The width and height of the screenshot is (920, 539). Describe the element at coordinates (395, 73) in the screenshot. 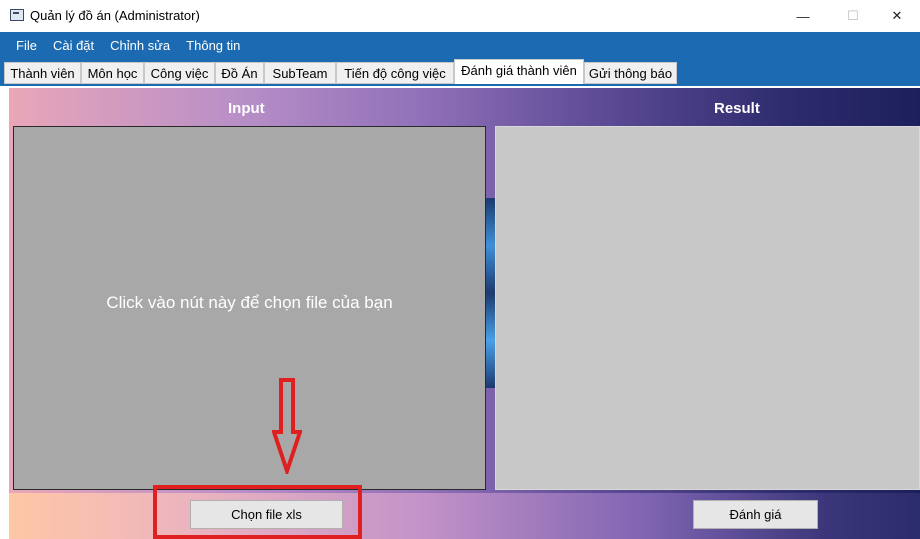

I see `tab-progress: Tiến độ công việc` at that location.